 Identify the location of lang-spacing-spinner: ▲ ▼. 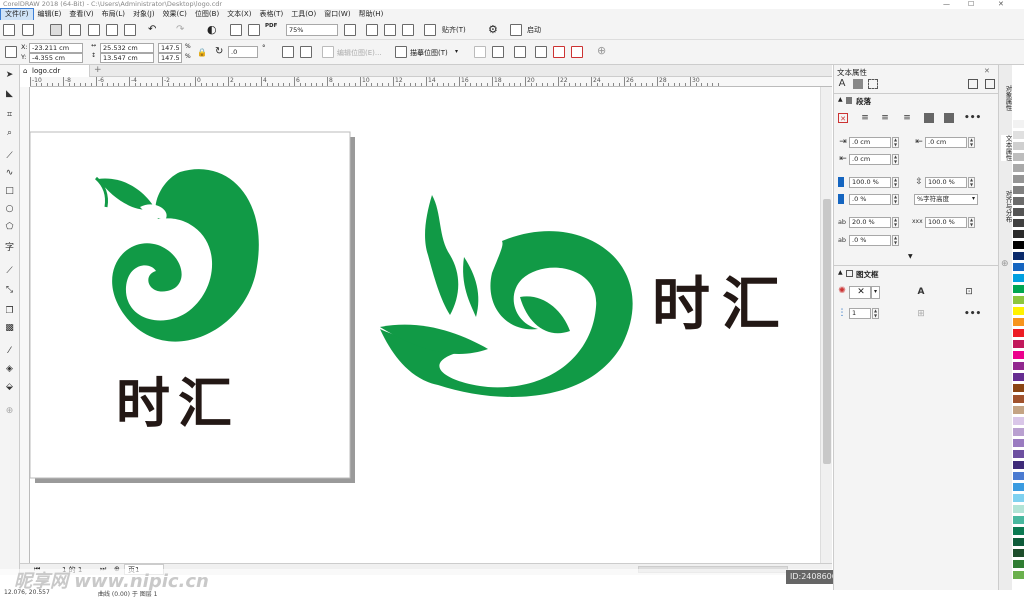
(971, 222).